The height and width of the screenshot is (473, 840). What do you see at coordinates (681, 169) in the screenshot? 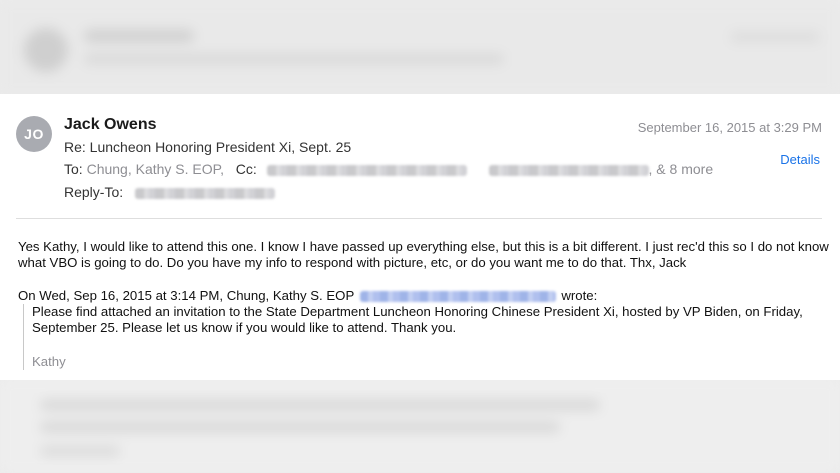
I see `cc-more-count: , & 8 more` at bounding box center [681, 169].